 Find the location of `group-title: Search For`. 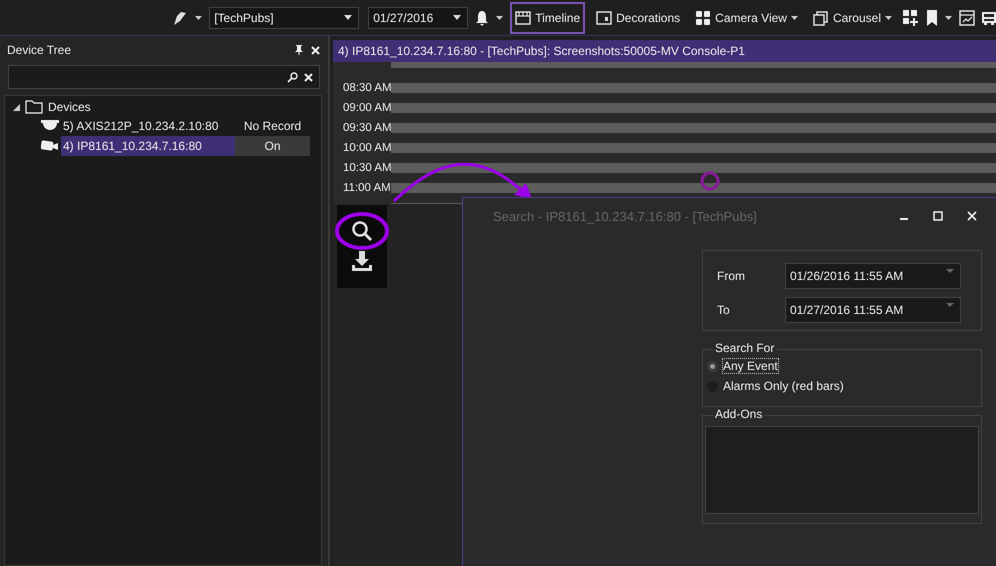

group-title: Search For is located at coordinates (744, 348).